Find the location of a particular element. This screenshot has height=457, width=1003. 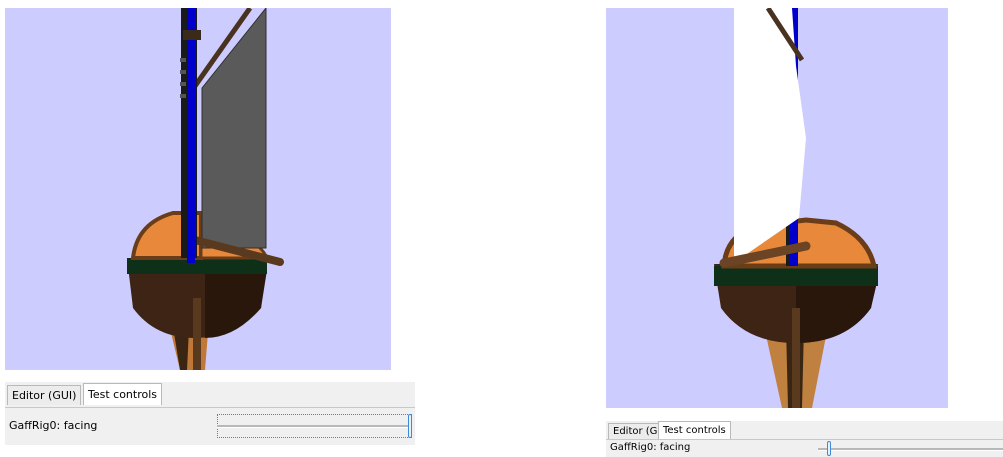

left-sail is located at coordinates (234, 128).